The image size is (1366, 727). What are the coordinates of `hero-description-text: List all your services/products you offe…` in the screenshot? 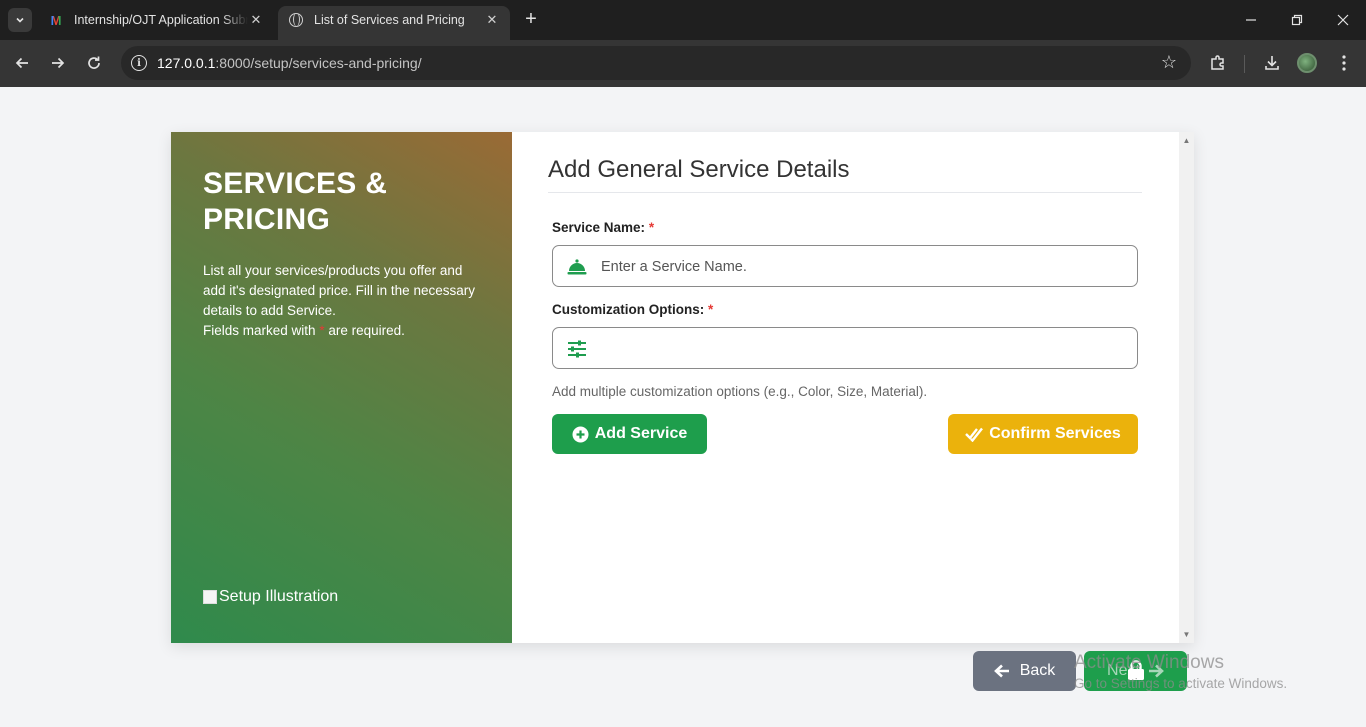 It's located at (339, 290).